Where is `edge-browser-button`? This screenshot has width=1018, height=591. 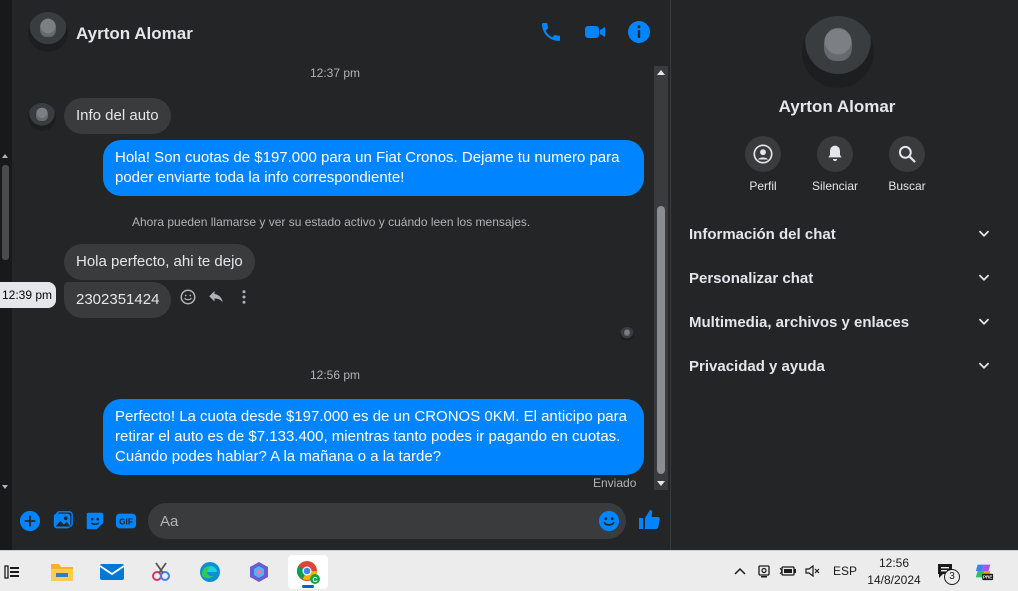 edge-browser-button is located at coordinates (210, 572).